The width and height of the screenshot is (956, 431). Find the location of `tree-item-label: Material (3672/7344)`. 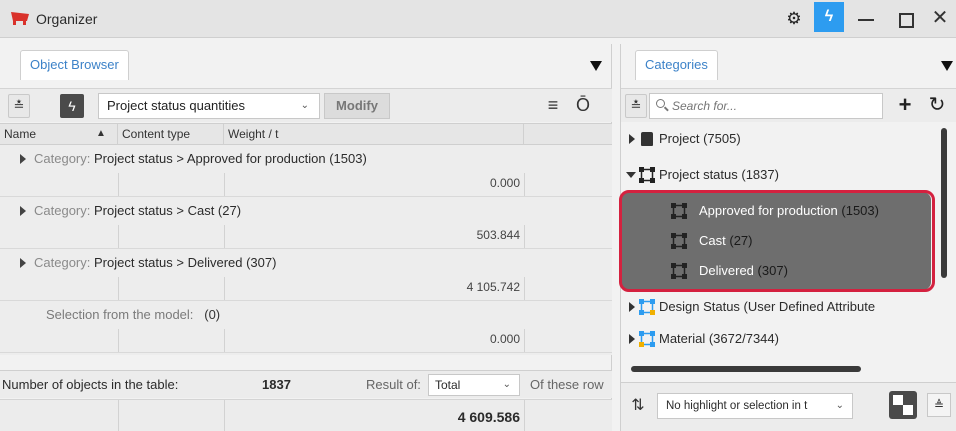

tree-item-label: Material (3672/7344) is located at coordinates (719, 338).